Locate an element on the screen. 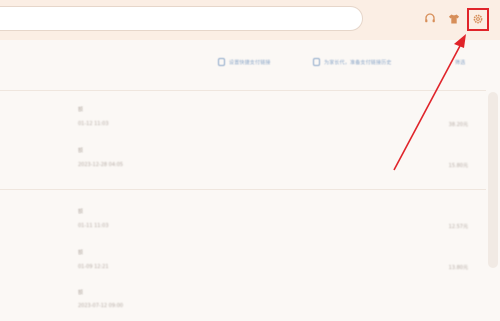 Image resolution: width=500 pixels, height=321 pixels. headset-icon is located at coordinates (430, 19).